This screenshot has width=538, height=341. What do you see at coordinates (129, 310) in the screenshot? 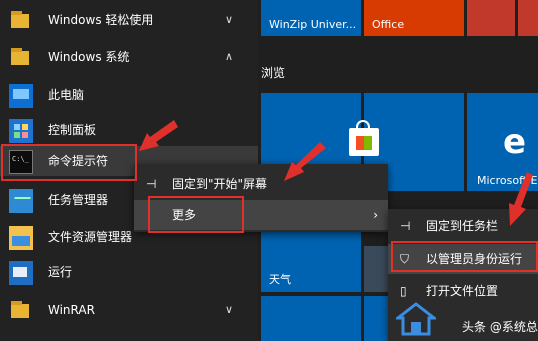
I see `app-group-winrar: WinRAR ∨` at bounding box center [129, 310].